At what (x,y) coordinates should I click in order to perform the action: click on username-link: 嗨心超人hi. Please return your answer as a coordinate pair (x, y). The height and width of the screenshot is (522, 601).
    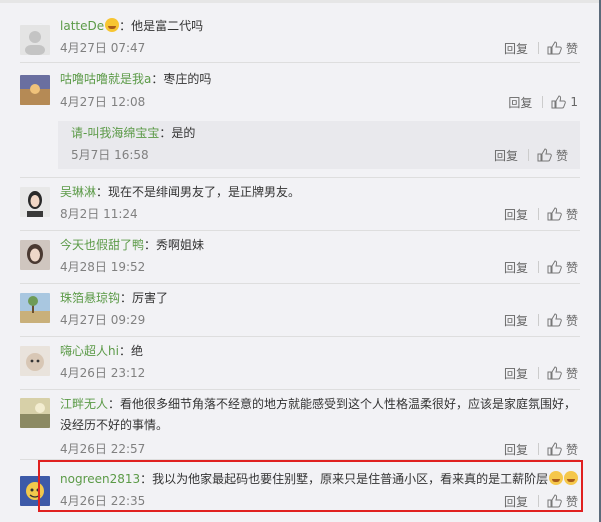
    Looking at the image, I should click on (89, 351).